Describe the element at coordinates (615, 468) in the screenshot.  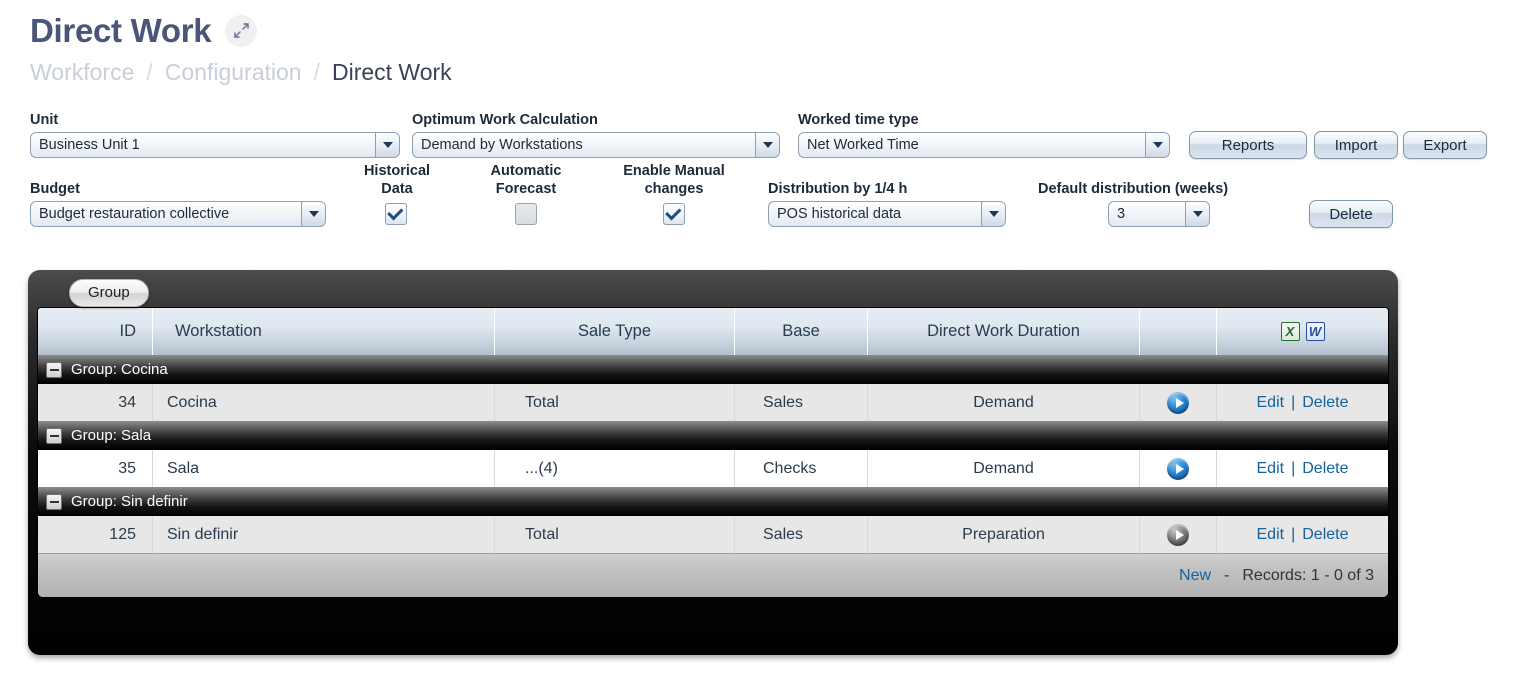
I see `cell-sale-type: ...(4)` at that location.